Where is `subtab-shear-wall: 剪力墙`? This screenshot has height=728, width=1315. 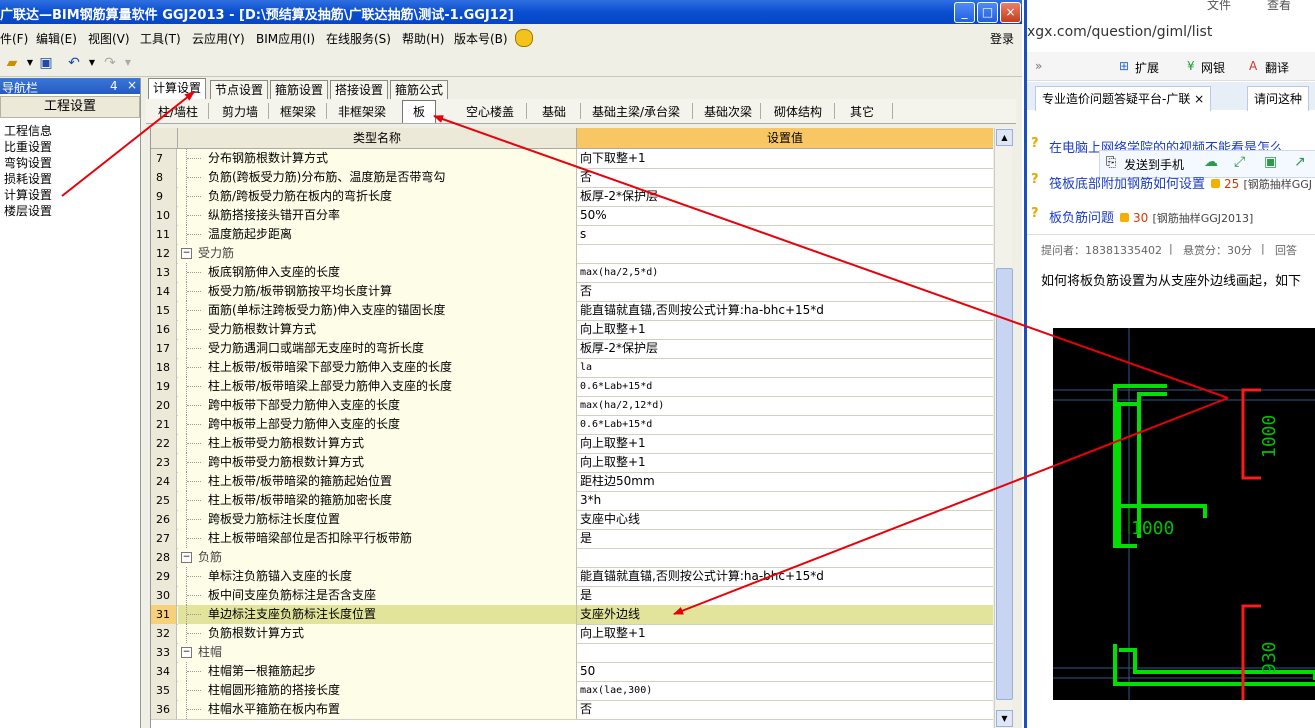 subtab-shear-wall: 剪力墙 is located at coordinates (240, 111).